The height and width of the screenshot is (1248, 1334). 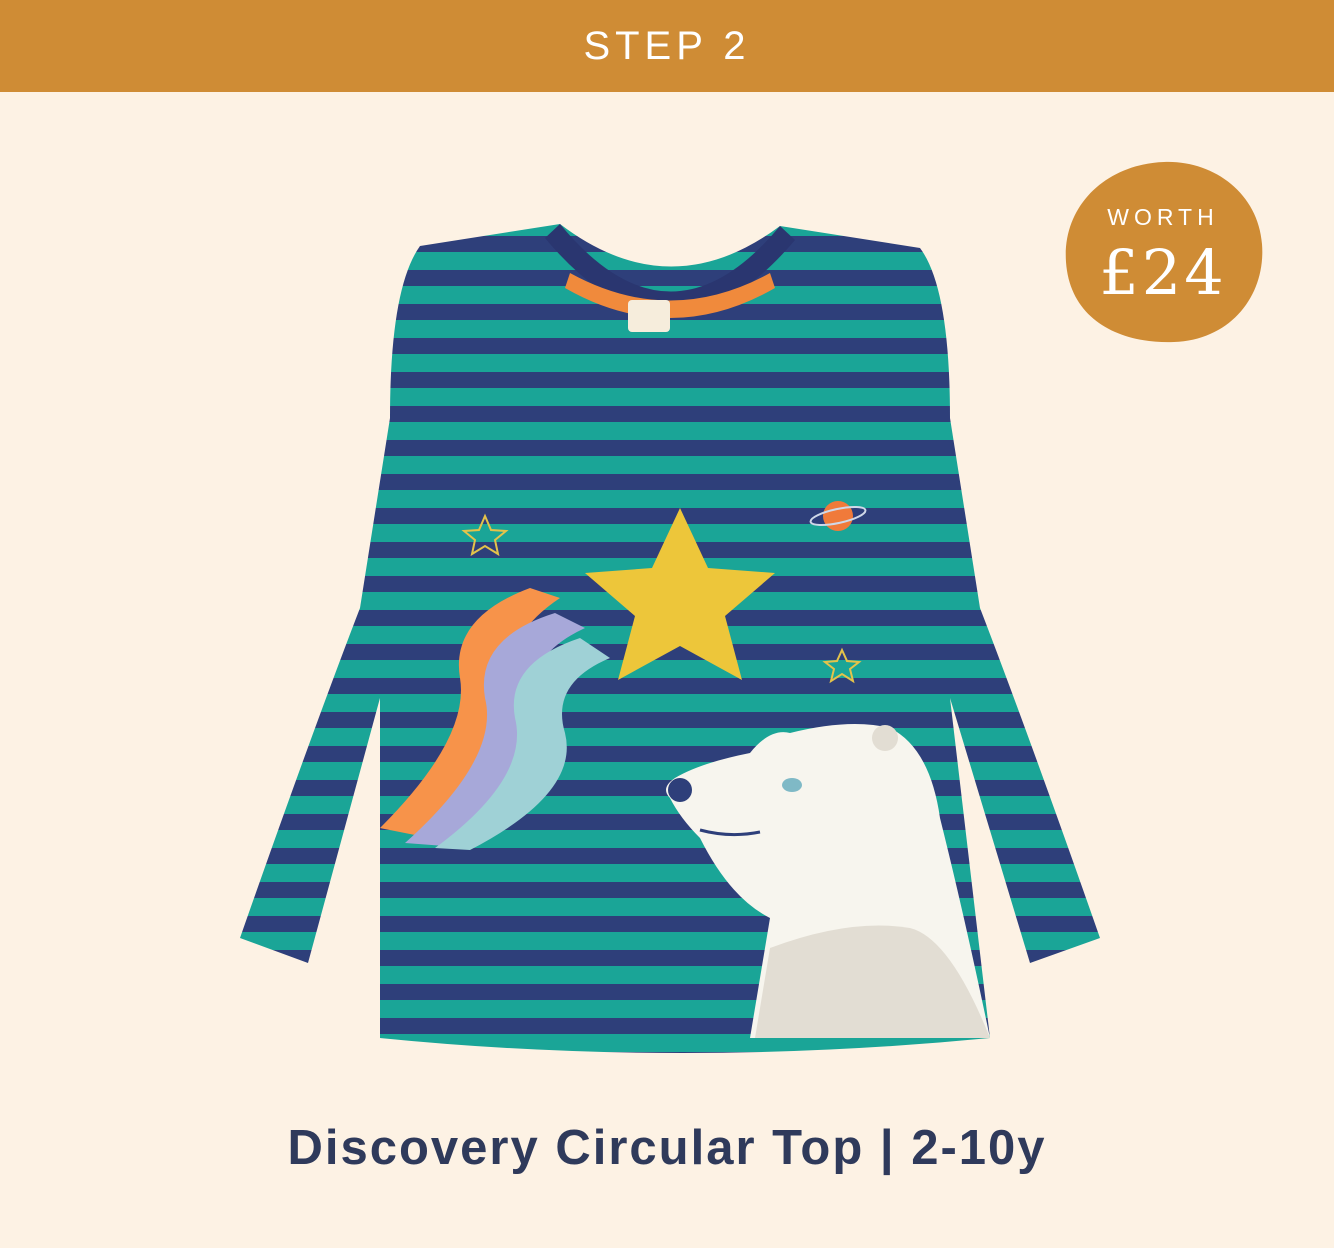 I want to click on polar-bear-ear, so click(x=885, y=738).